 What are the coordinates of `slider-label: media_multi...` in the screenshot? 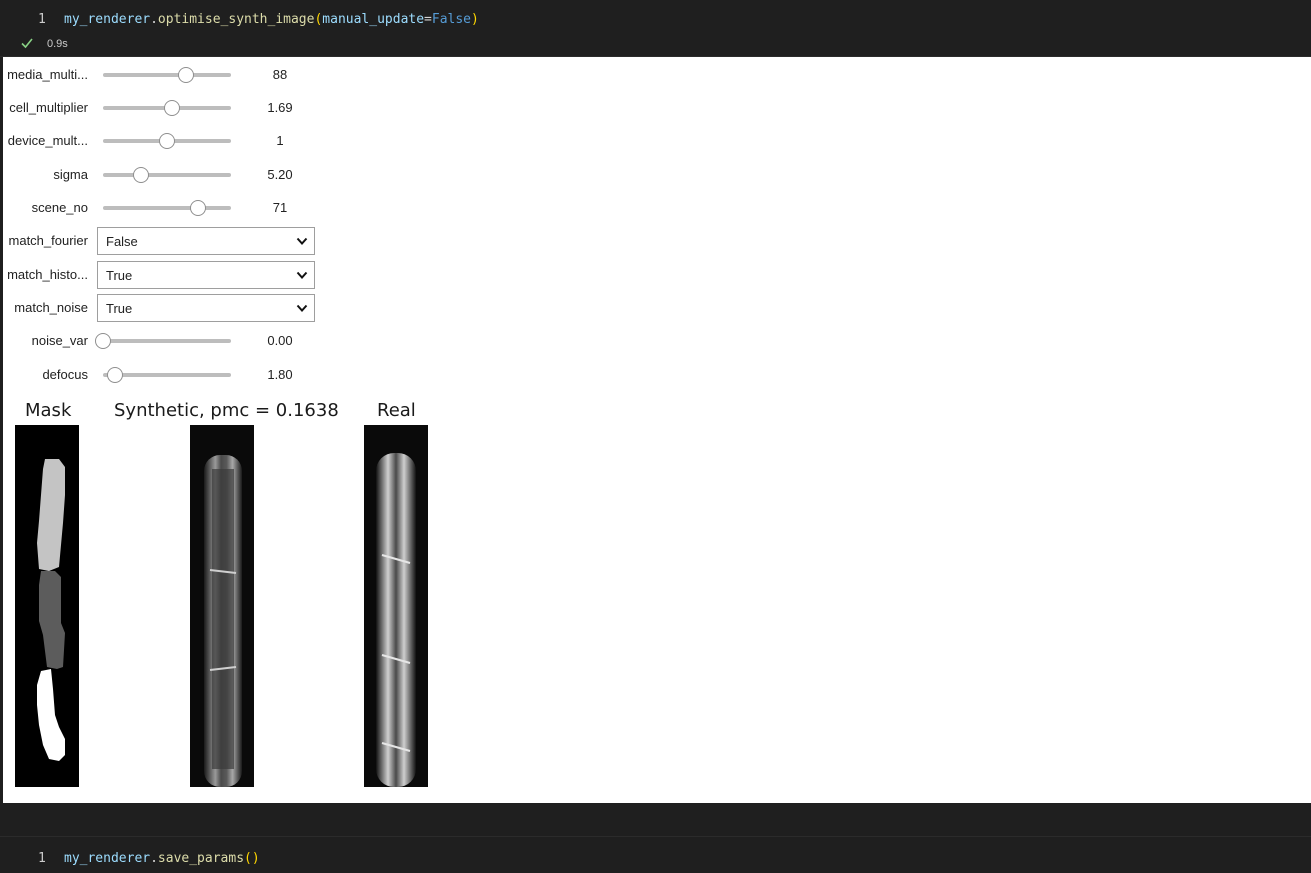 It's located at (47, 74).